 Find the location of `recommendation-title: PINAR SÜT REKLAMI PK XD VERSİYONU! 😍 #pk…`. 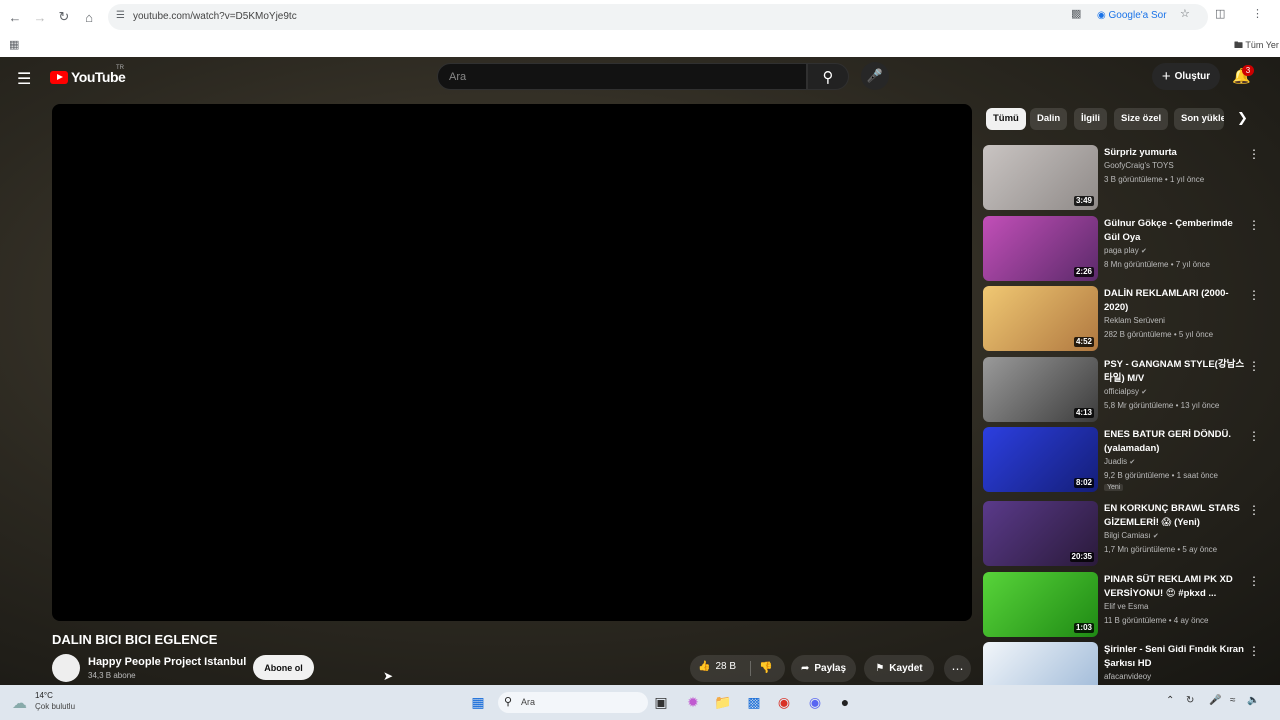

recommendation-title: PINAR SÜT REKLAMI PK XD VERSİYONU! 😍 #pk… is located at coordinates (1175, 587).